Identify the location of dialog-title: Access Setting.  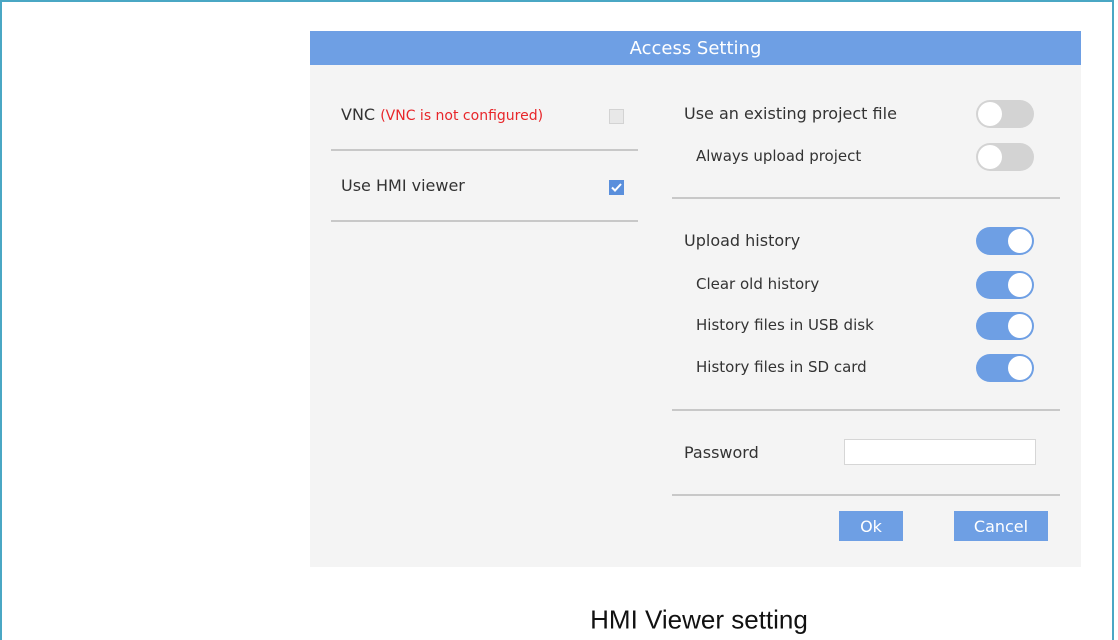
(695, 48).